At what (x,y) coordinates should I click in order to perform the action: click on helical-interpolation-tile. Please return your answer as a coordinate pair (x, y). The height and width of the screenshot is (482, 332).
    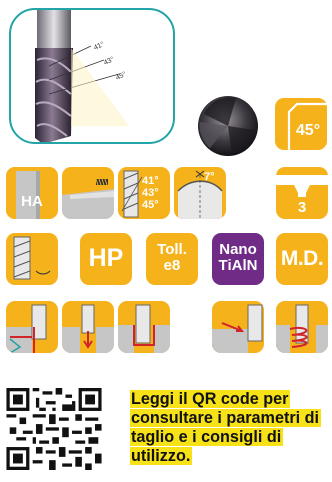
    Looking at the image, I should click on (302, 327).